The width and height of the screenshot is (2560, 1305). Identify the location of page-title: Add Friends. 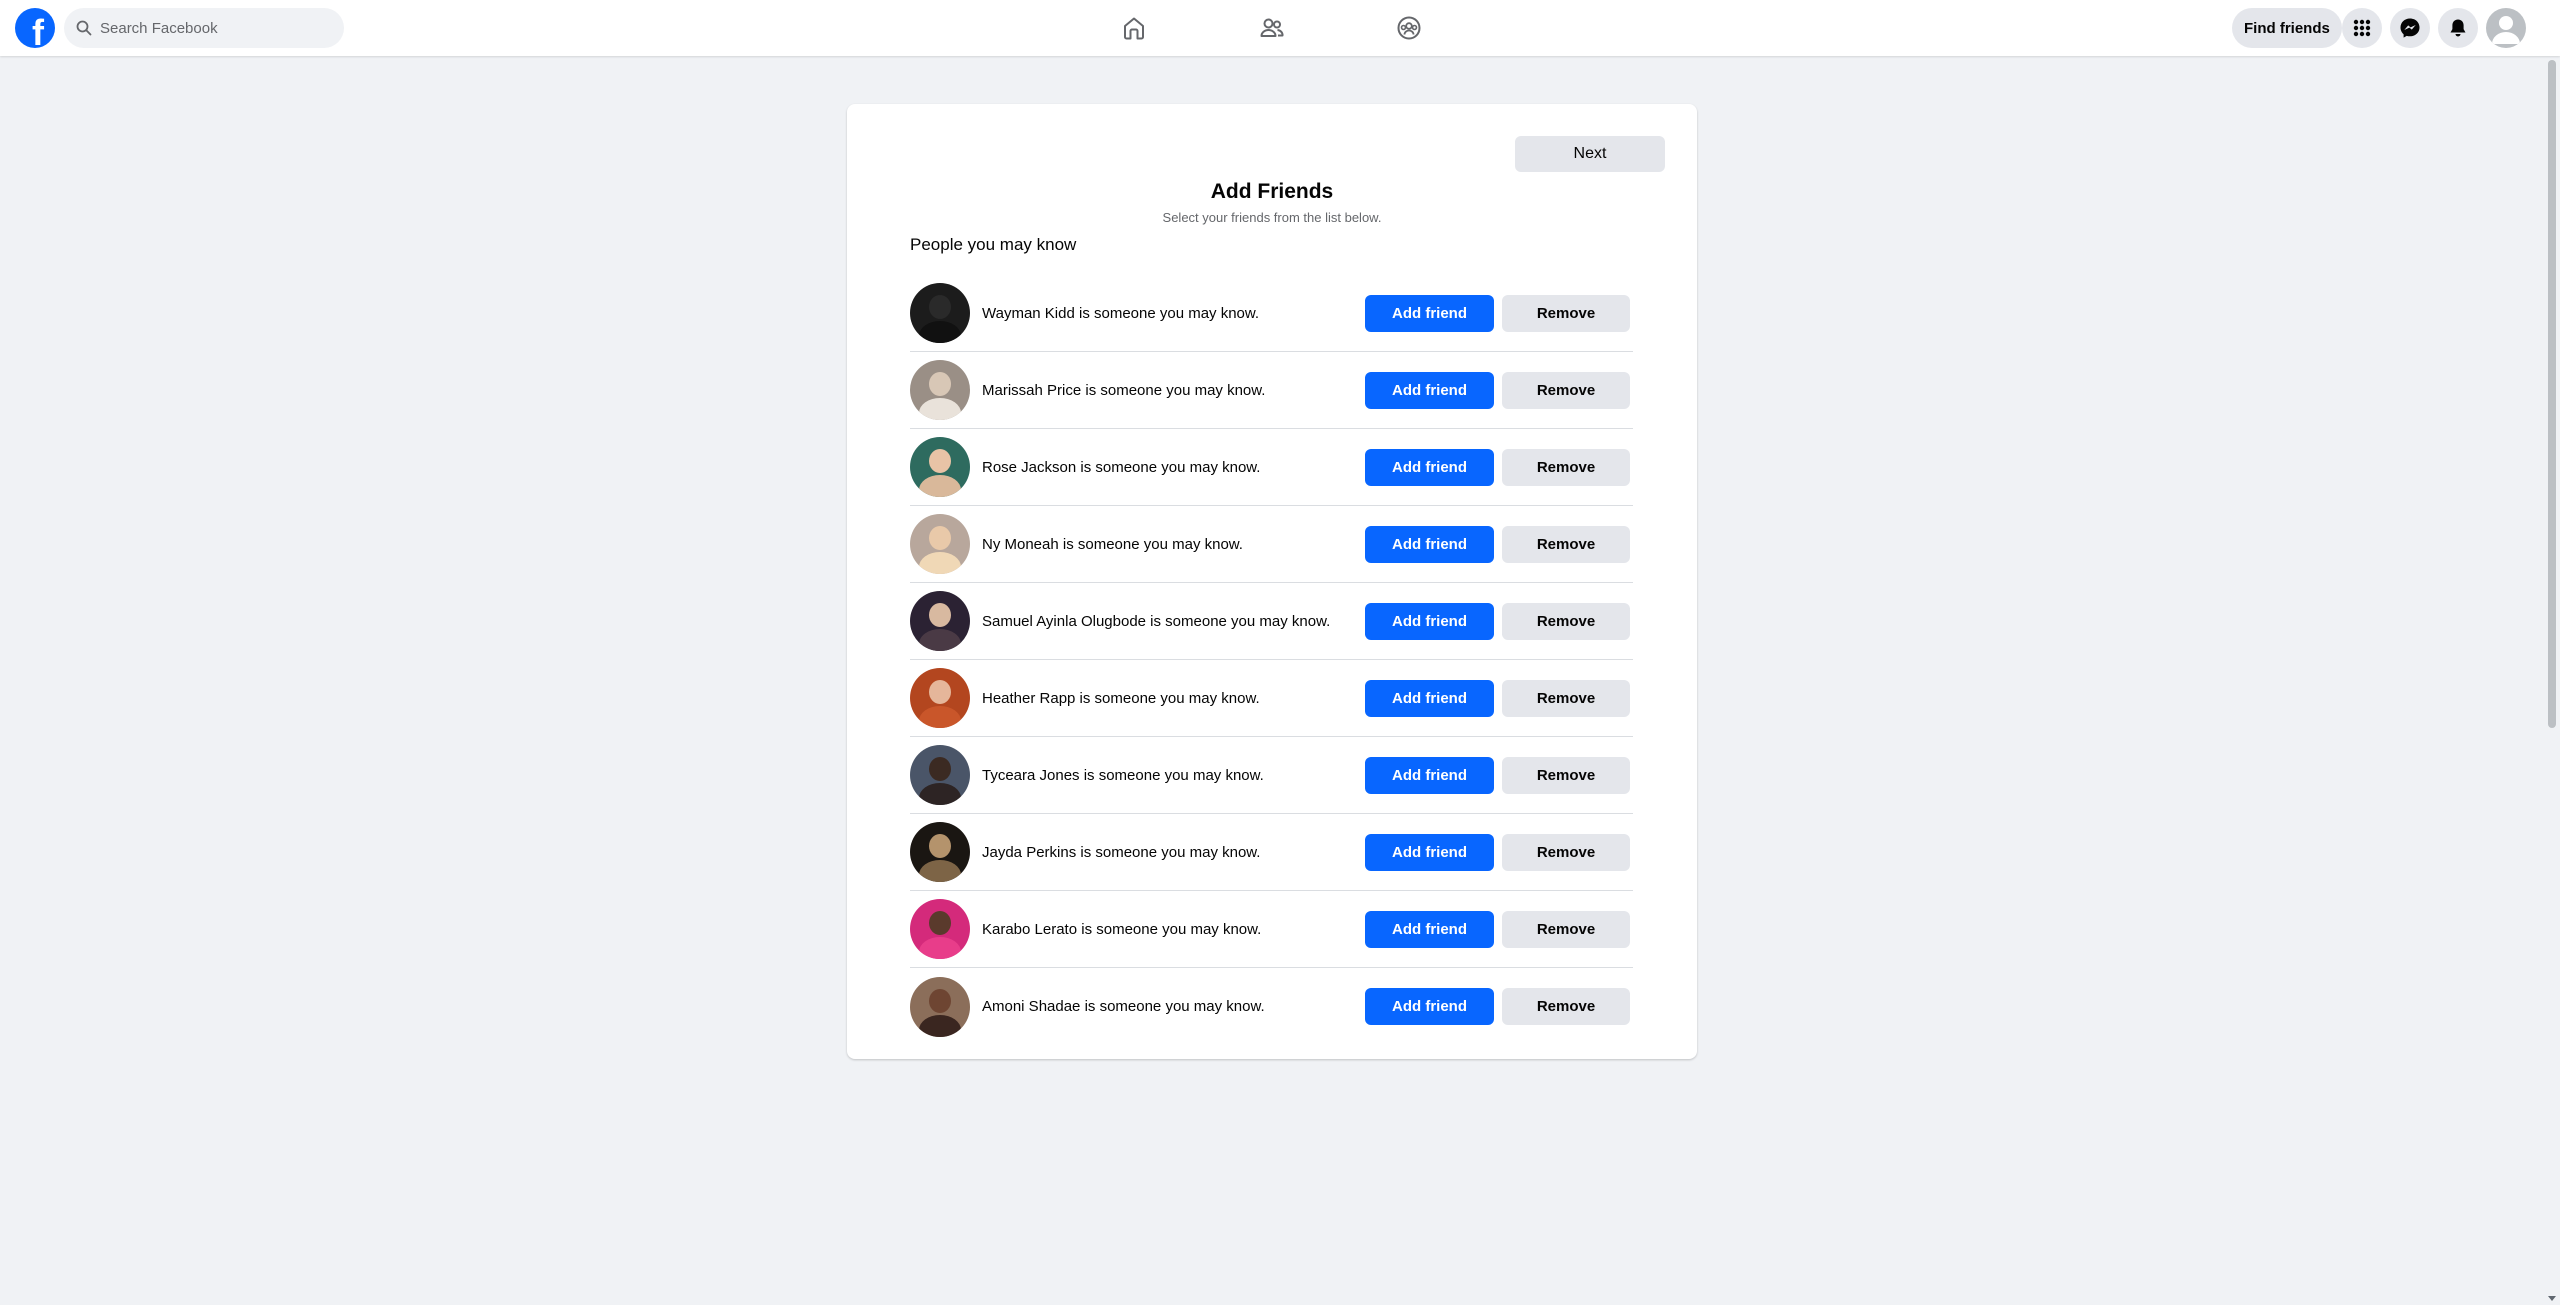
(1272, 191).